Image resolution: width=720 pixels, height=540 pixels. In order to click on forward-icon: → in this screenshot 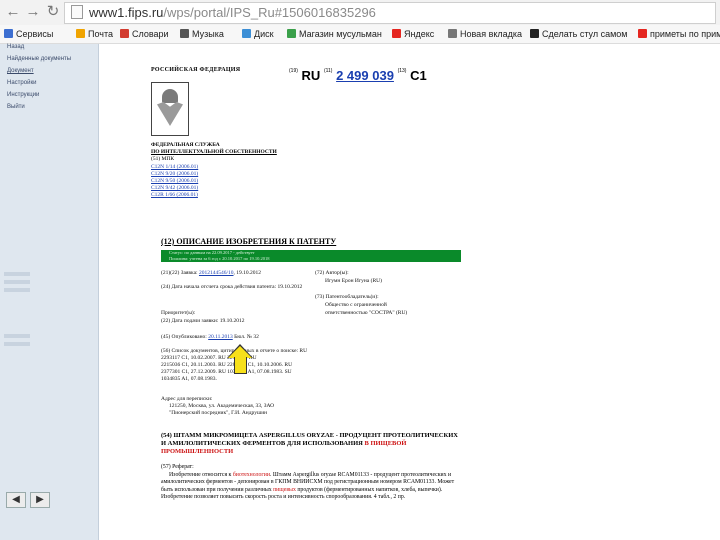, I will do `click(33, 12)`.